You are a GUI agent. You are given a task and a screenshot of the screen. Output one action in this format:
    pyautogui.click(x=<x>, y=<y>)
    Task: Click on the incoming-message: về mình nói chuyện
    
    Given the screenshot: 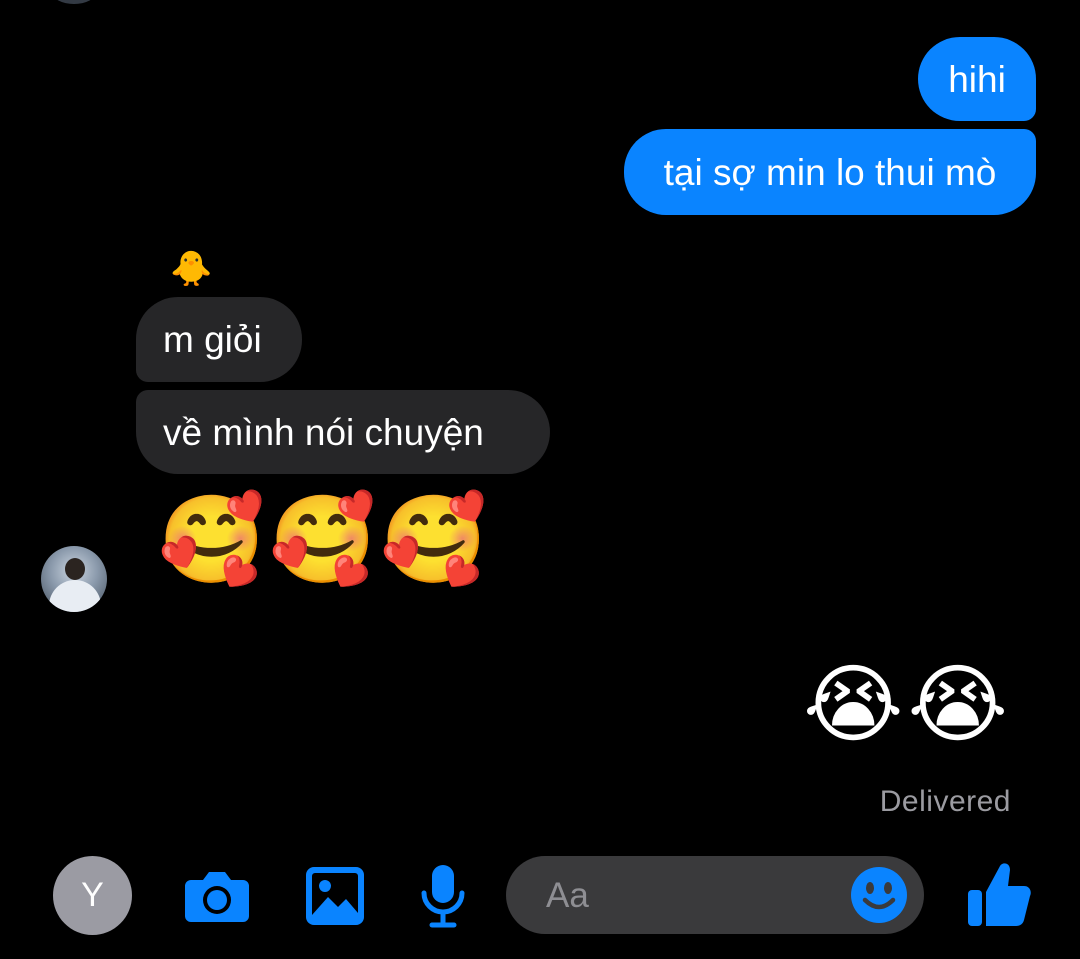 What is the action you would take?
    pyautogui.click(x=343, y=432)
    